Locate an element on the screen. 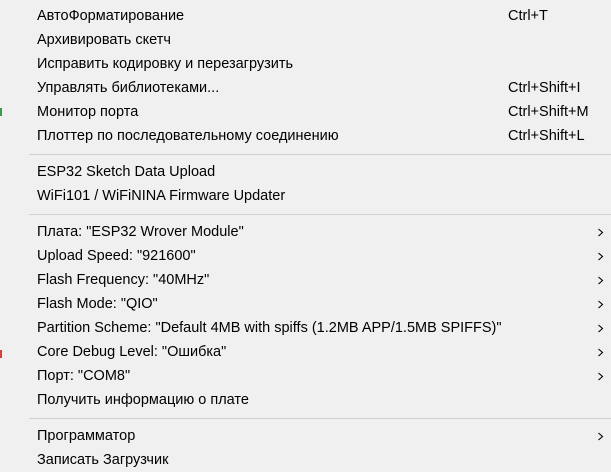 The height and width of the screenshot is (472, 611). menu-item-esp32-data-upload: ESP32 Sketch Data Upload is located at coordinates (305, 172).